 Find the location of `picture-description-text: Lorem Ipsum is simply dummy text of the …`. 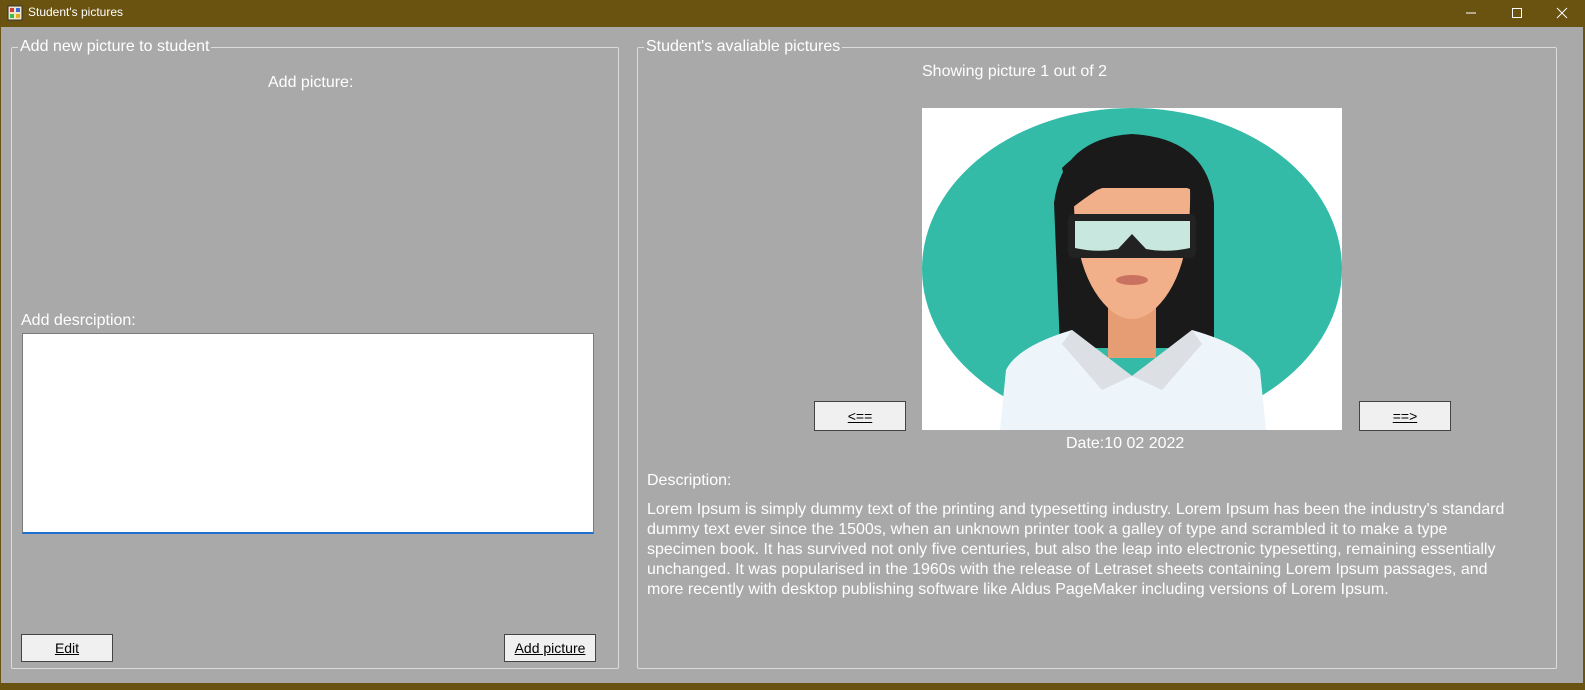

picture-description-text: Lorem Ipsum is simply dummy text of the … is located at coordinates (1076, 549).